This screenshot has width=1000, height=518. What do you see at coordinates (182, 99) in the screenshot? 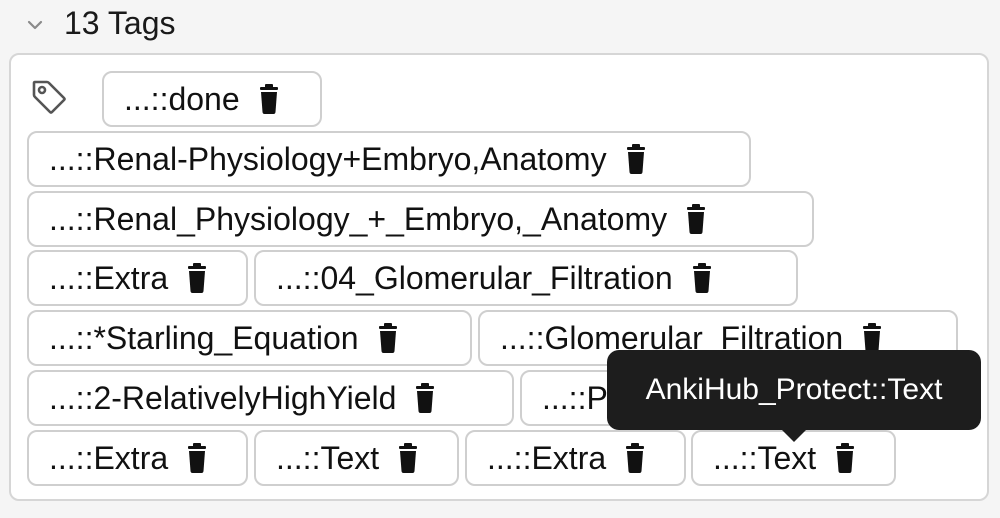
I see `tag-label: ...::done` at bounding box center [182, 99].